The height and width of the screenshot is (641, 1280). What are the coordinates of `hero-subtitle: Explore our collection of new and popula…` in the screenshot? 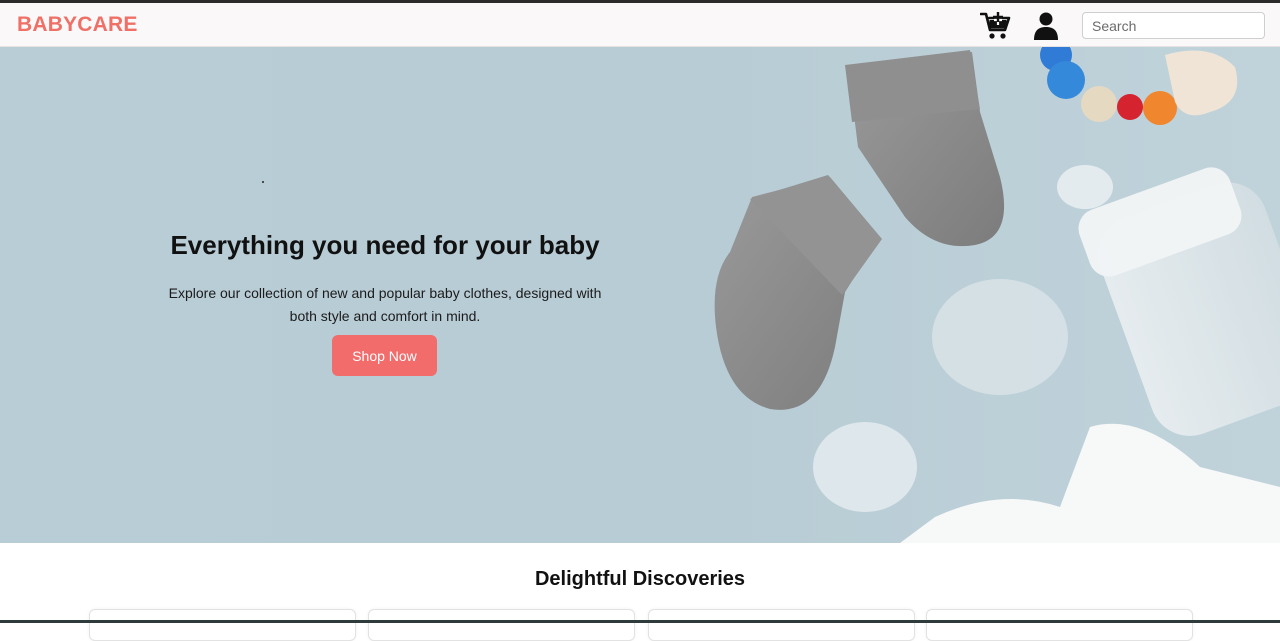 It's located at (385, 304).